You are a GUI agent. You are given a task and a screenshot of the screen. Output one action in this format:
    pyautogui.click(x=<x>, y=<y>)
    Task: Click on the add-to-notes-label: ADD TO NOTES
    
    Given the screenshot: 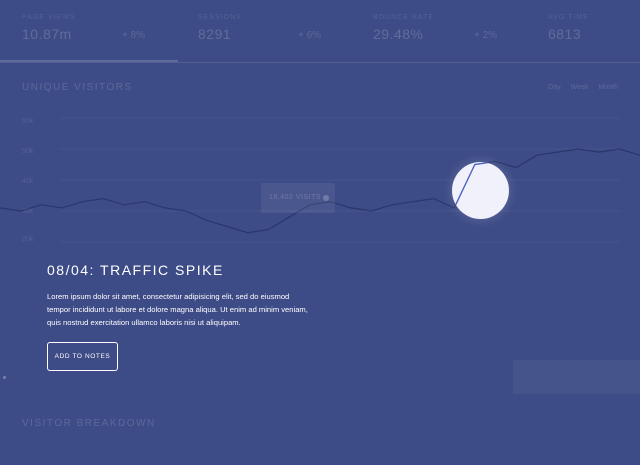 What is the action you would take?
    pyautogui.click(x=82, y=356)
    